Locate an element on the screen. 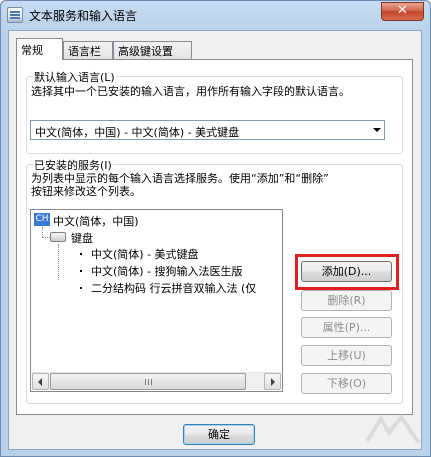 The width and height of the screenshot is (431, 457). arrow-right-icon is located at coordinates (273, 382).